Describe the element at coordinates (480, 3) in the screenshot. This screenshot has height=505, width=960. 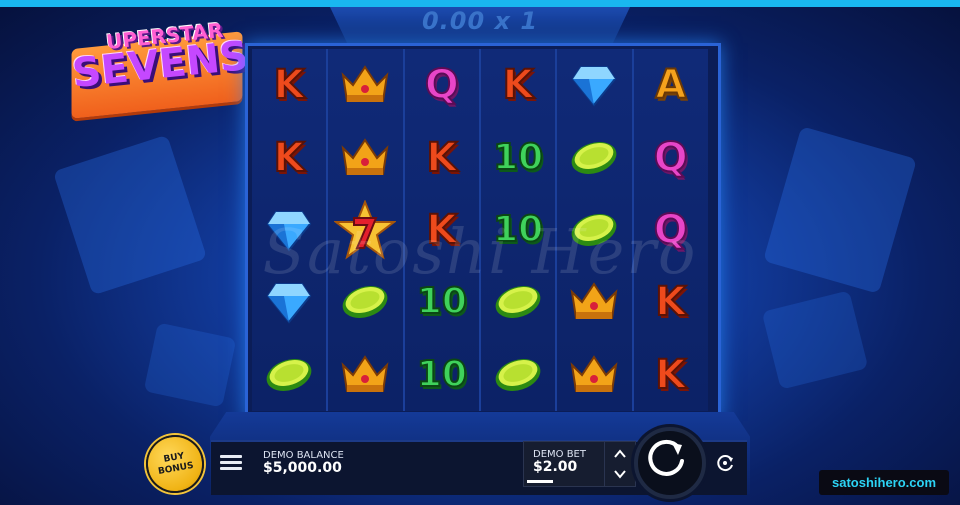
I see `top-accent-line` at that location.